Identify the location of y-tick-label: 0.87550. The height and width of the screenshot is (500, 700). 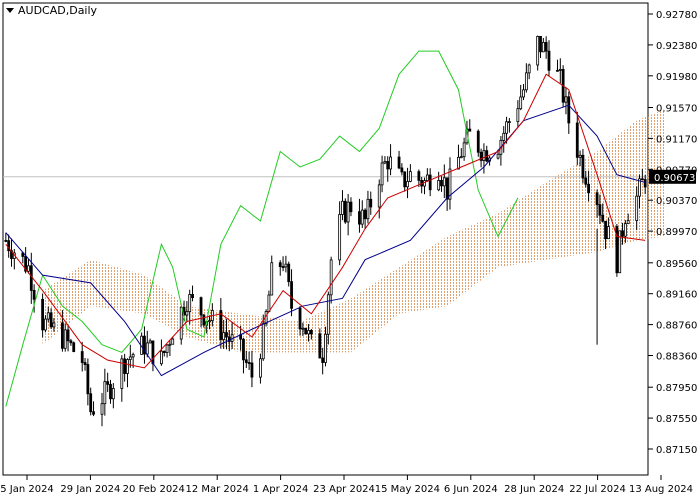
(676, 419).